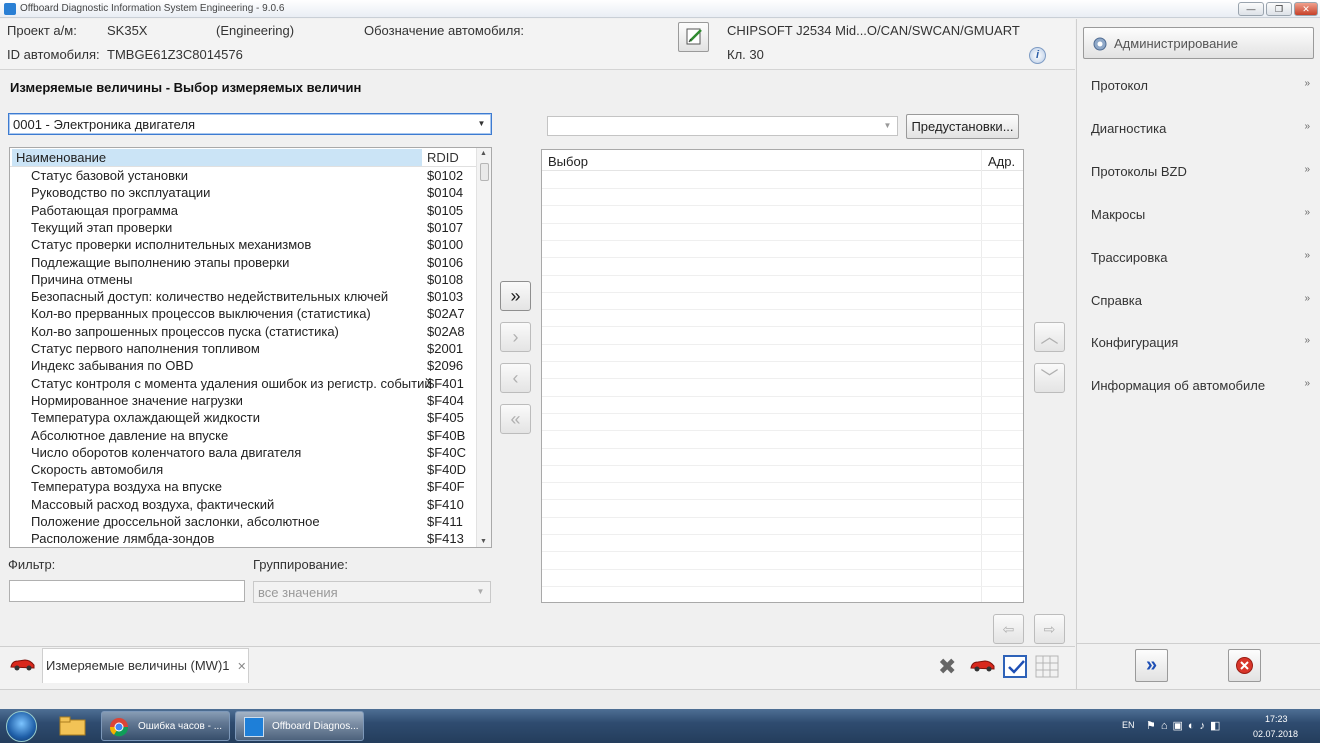 This screenshot has width=1320, height=743. What do you see at coordinates (1049, 337) in the screenshot?
I see `move-up-button: ︿` at bounding box center [1049, 337].